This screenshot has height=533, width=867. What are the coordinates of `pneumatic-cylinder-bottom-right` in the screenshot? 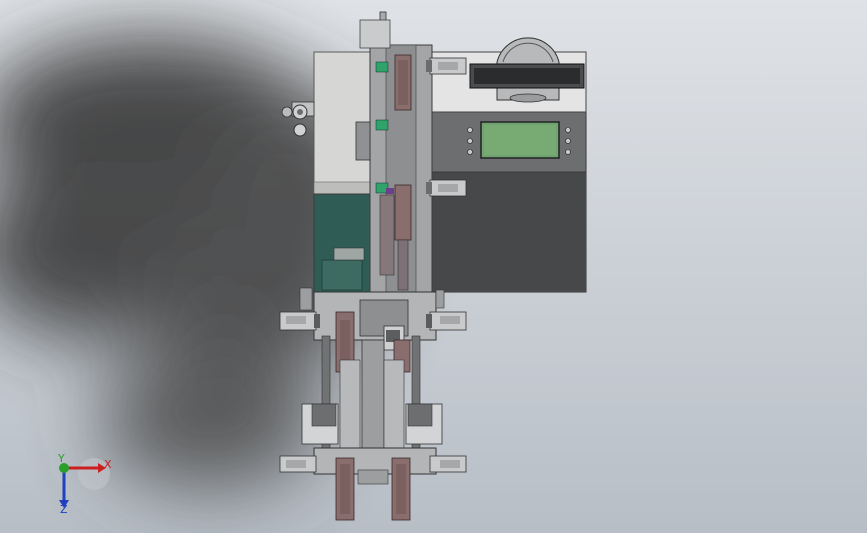 It's located at (448, 464).